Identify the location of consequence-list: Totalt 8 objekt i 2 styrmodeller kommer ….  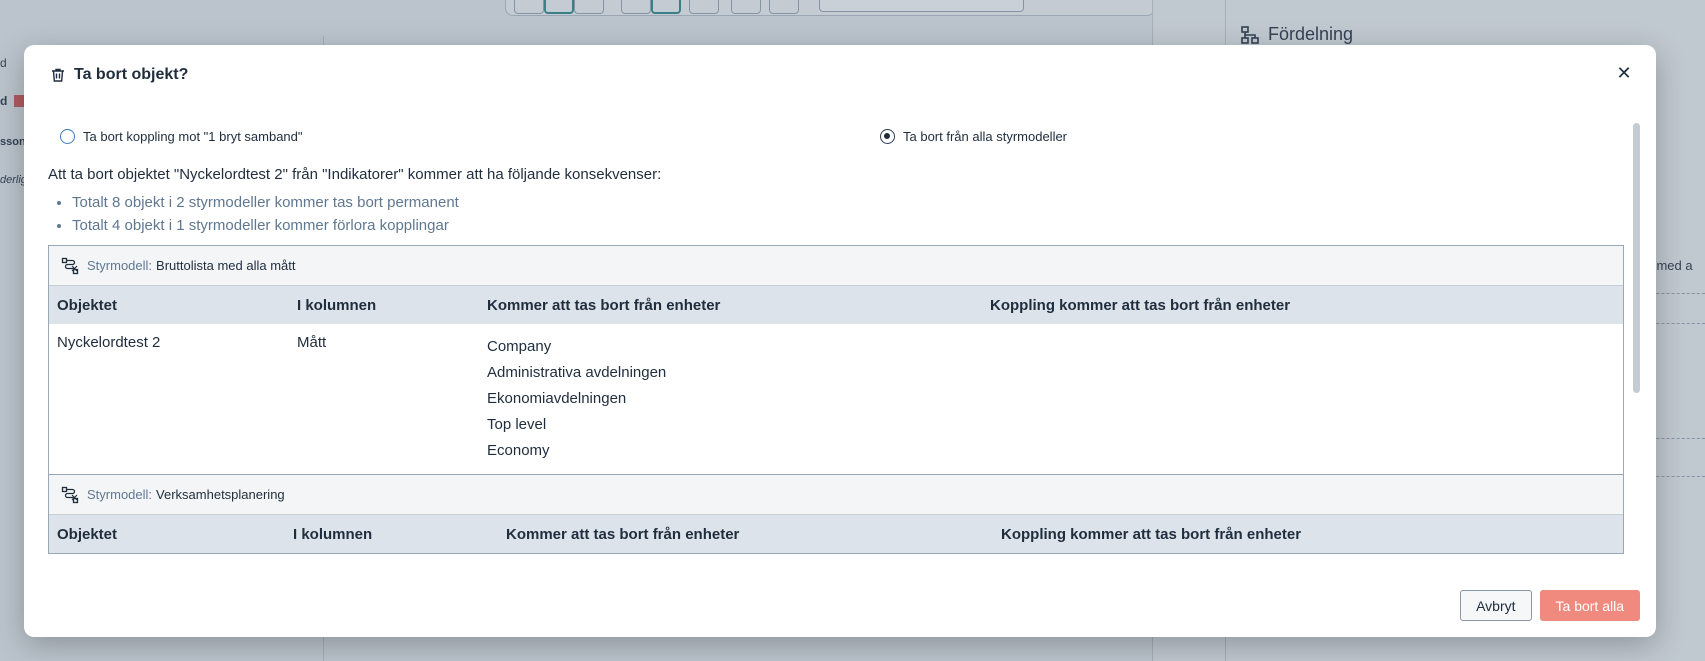
(848, 214).